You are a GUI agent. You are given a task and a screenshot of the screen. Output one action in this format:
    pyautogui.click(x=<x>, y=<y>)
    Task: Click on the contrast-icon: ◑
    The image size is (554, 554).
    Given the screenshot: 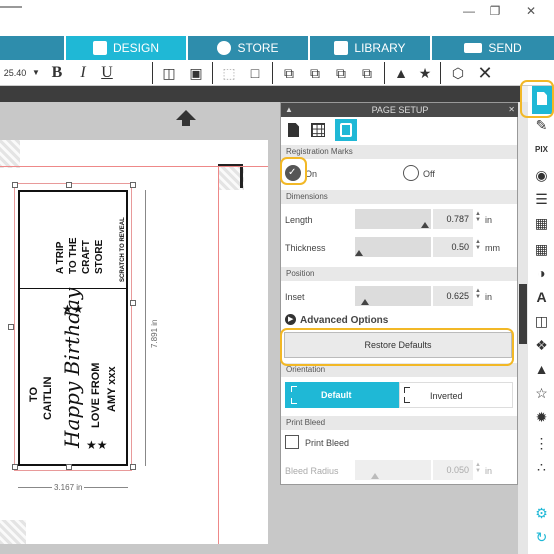 What is the action you would take?
    pyautogui.click(x=541, y=273)
    